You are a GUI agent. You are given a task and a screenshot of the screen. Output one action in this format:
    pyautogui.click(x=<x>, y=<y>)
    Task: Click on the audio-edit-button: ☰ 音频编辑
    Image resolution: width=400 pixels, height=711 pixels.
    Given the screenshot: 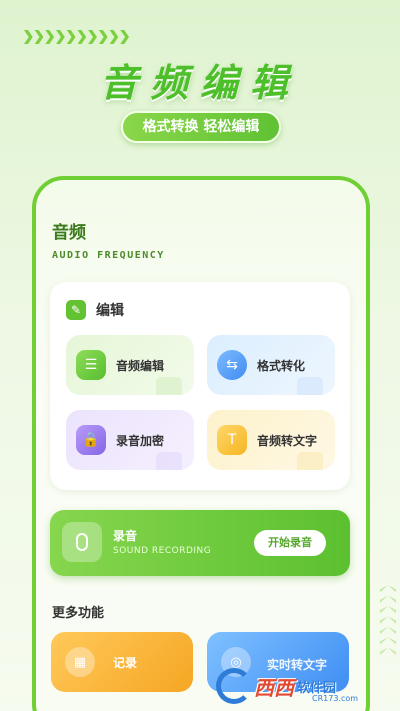 What is the action you would take?
    pyautogui.click(x=130, y=365)
    